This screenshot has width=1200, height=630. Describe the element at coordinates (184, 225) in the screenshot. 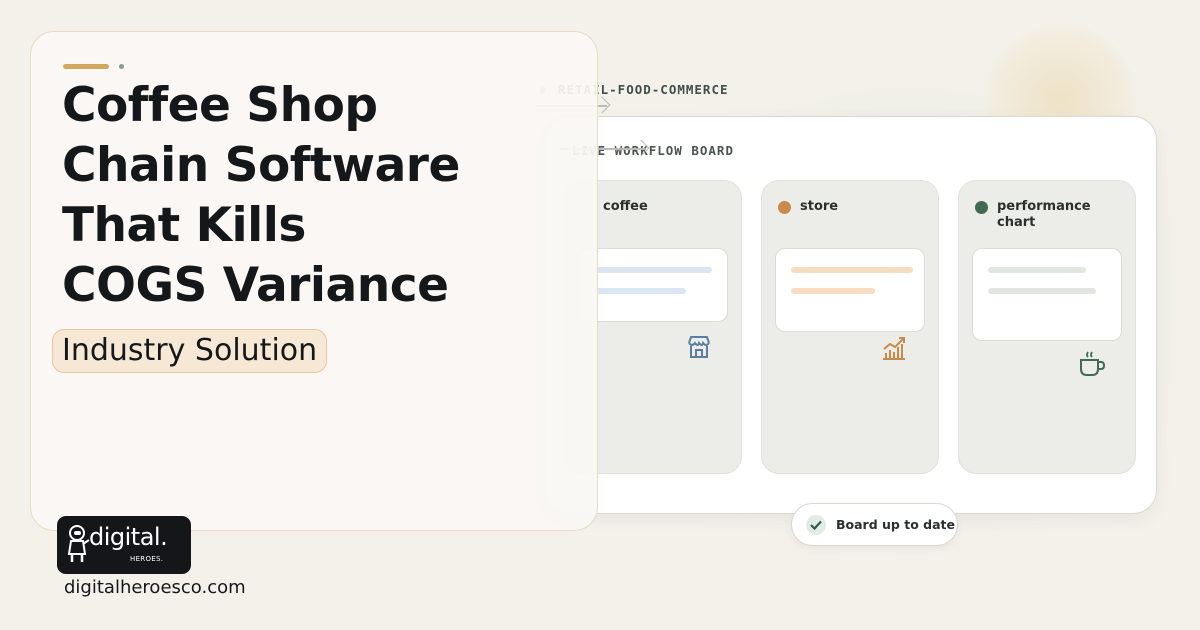

I see `headline-line: That Kills` at that location.